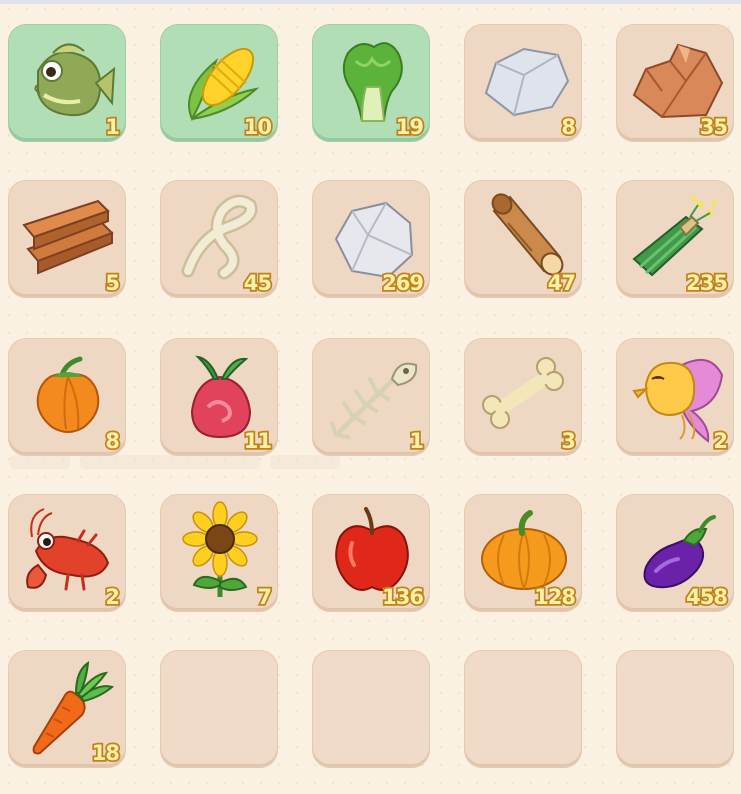 The width and height of the screenshot is (741, 794). Describe the element at coordinates (706, 283) in the screenshot. I see `item-count: 235` at that location.